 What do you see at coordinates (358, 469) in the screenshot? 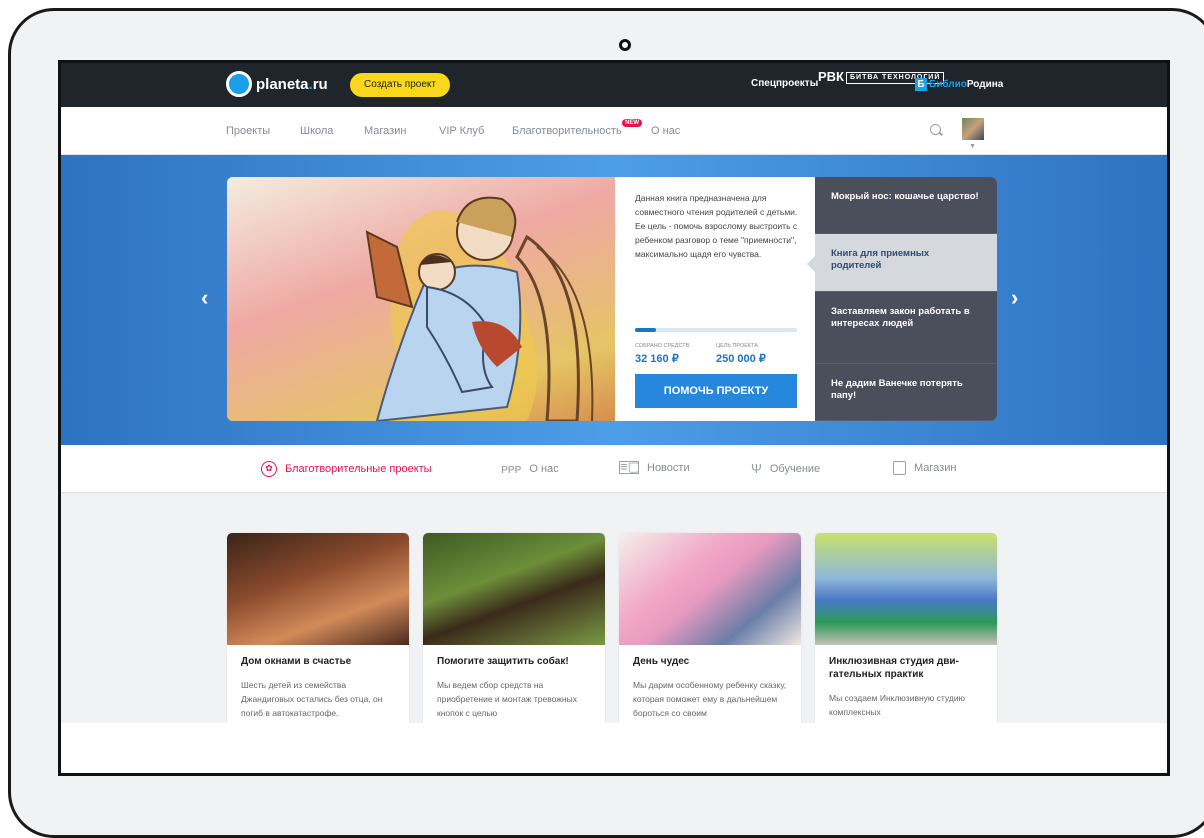
I see `tab-label: Благотворительные проекты` at bounding box center [358, 469].